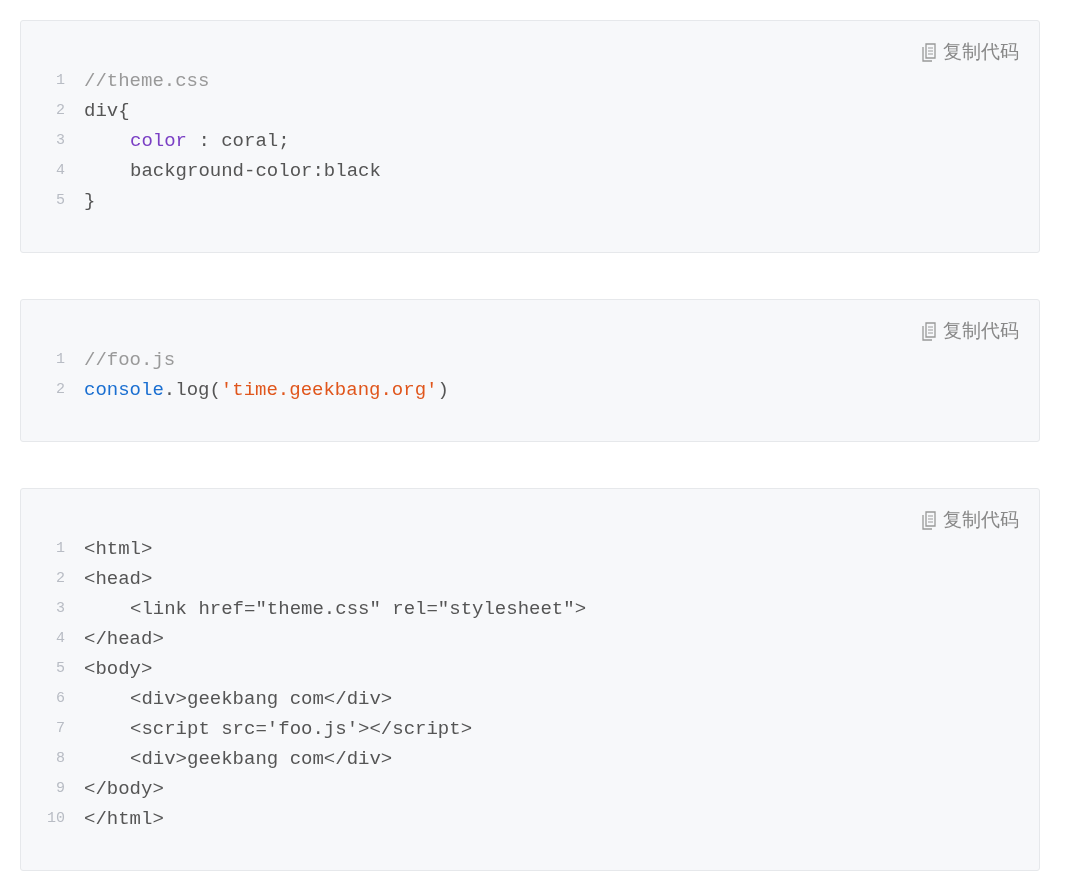 The image size is (1071, 891). Describe the element at coordinates (56, 818) in the screenshot. I see `line-number: 10` at that location.